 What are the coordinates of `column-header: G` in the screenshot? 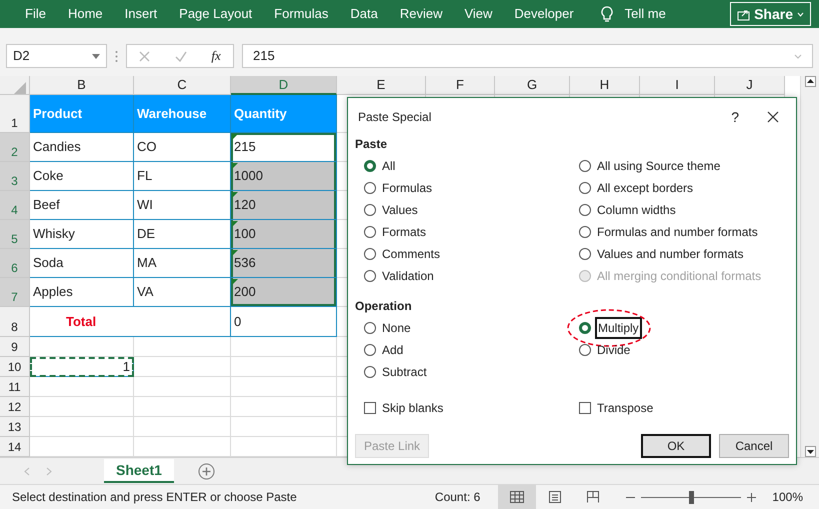 It's located at (532, 85).